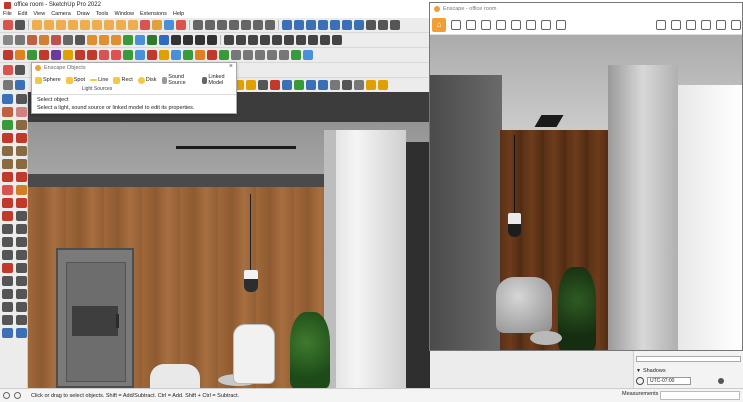 This screenshot has width=743, height=402. Describe the element at coordinates (164, 55) in the screenshot. I see `warning-icon` at that location.